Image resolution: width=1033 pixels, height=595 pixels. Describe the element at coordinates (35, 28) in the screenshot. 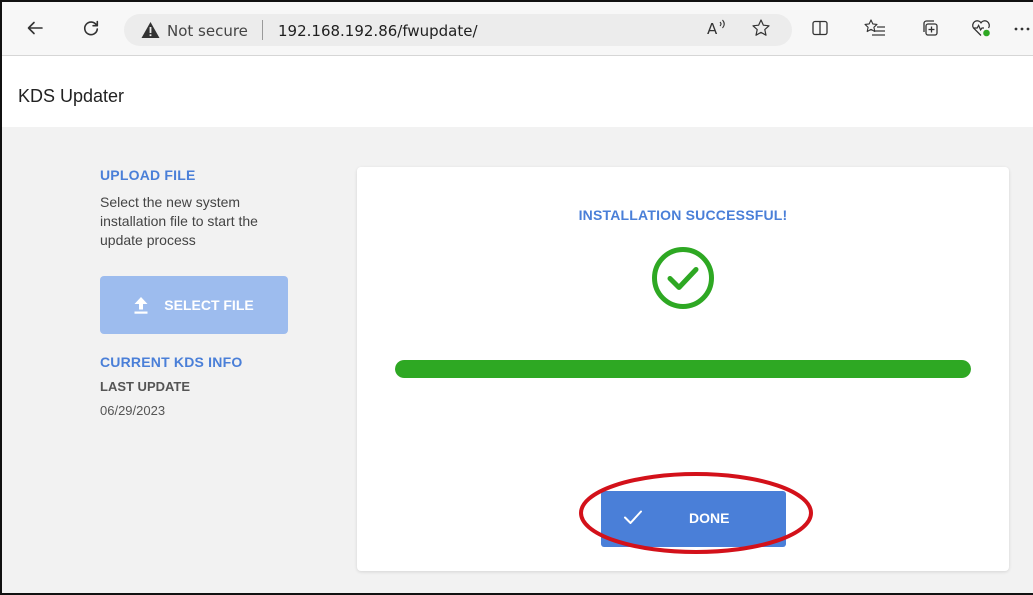

I see `back-icon` at that location.